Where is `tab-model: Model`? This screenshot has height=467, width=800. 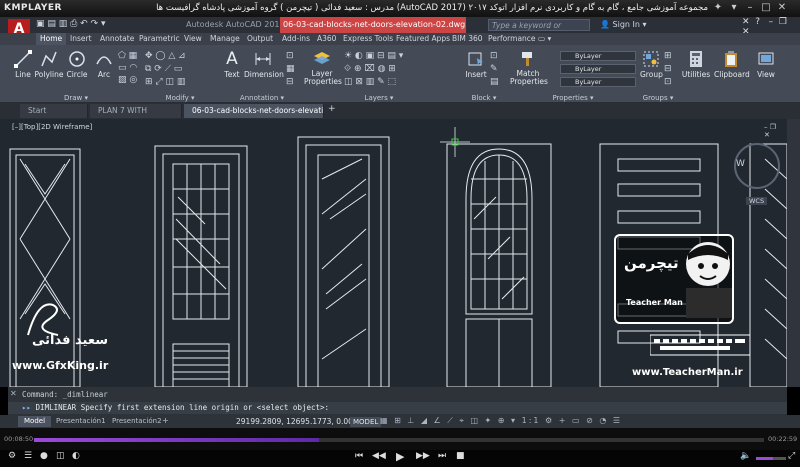
tab-model: Model is located at coordinates (35, 421).